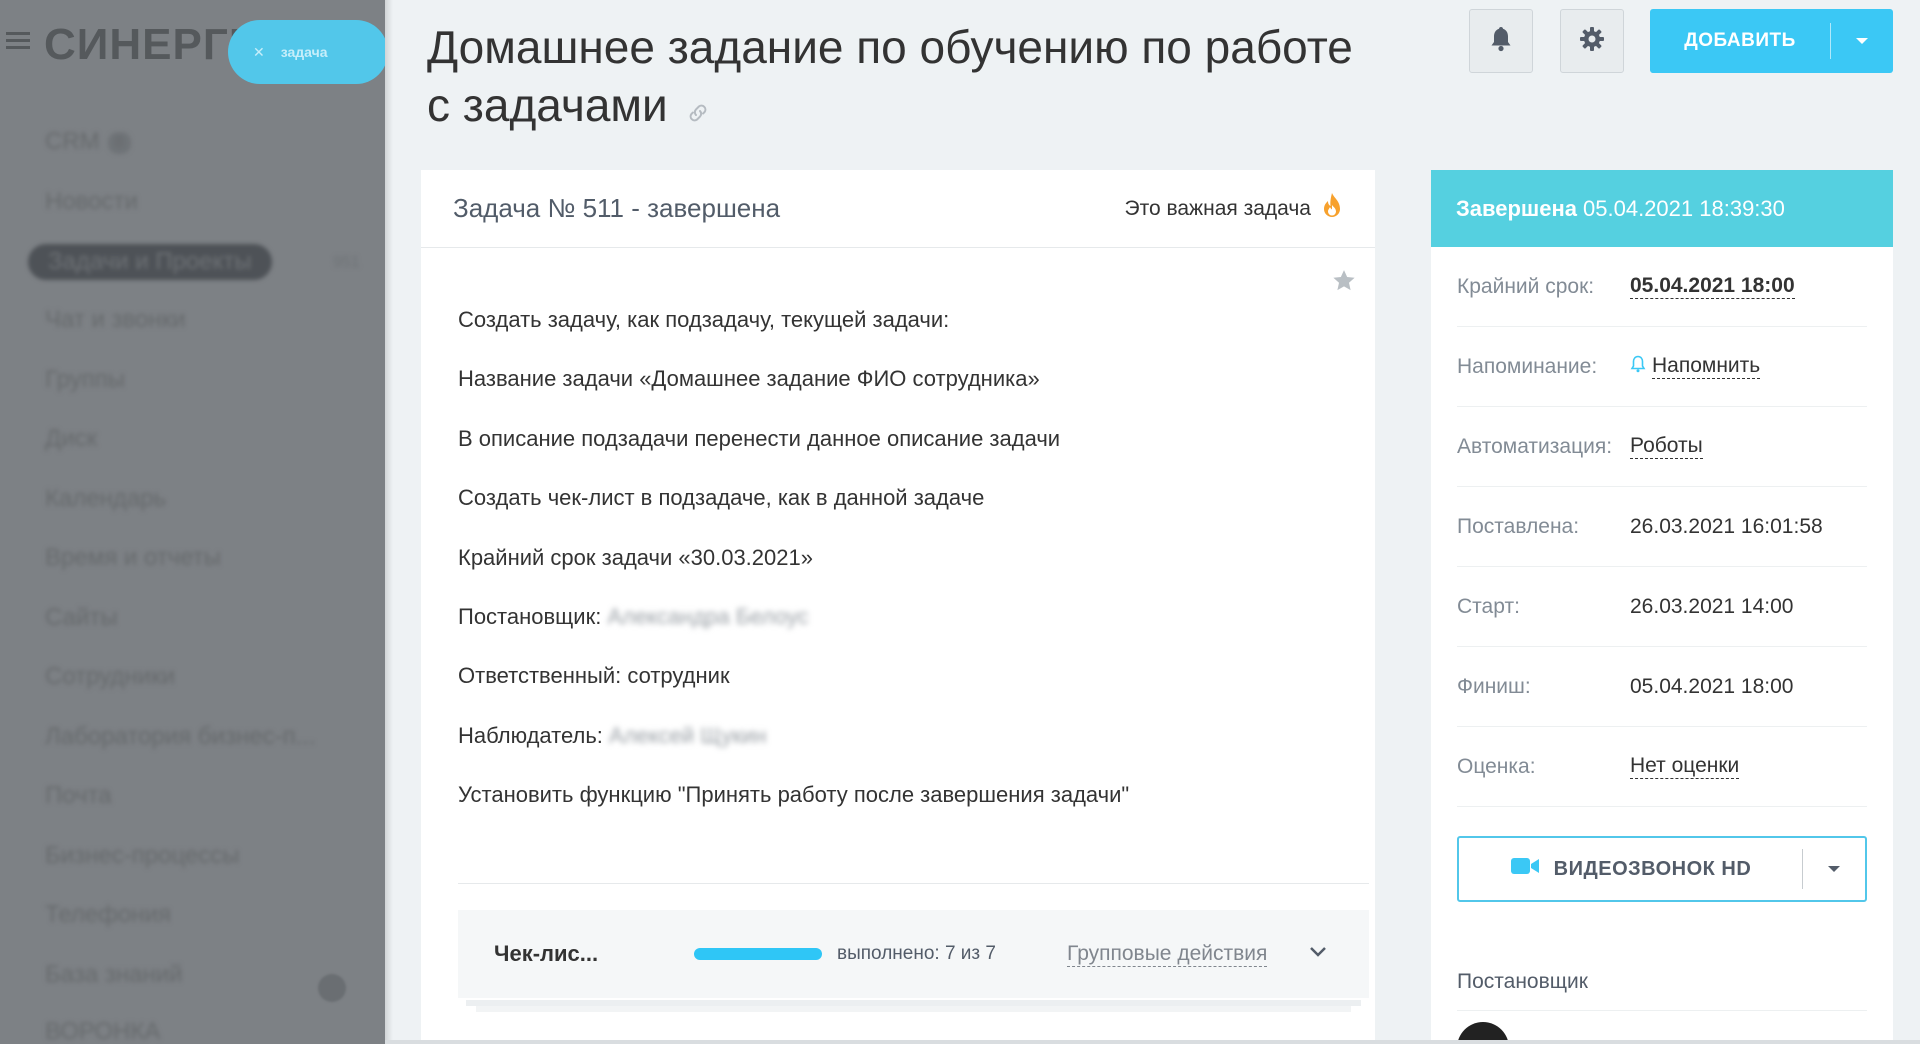  What do you see at coordinates (78, 796) in the screenshot?
I see `sidebar-item-mail: Почта` at bounding box center [78, 796].